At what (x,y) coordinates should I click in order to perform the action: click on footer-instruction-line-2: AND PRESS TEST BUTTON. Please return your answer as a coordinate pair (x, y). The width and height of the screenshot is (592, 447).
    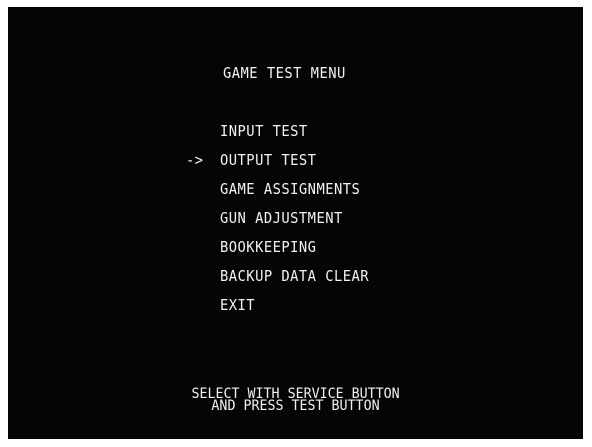
    Looking at the image, I should click on (295, 406).